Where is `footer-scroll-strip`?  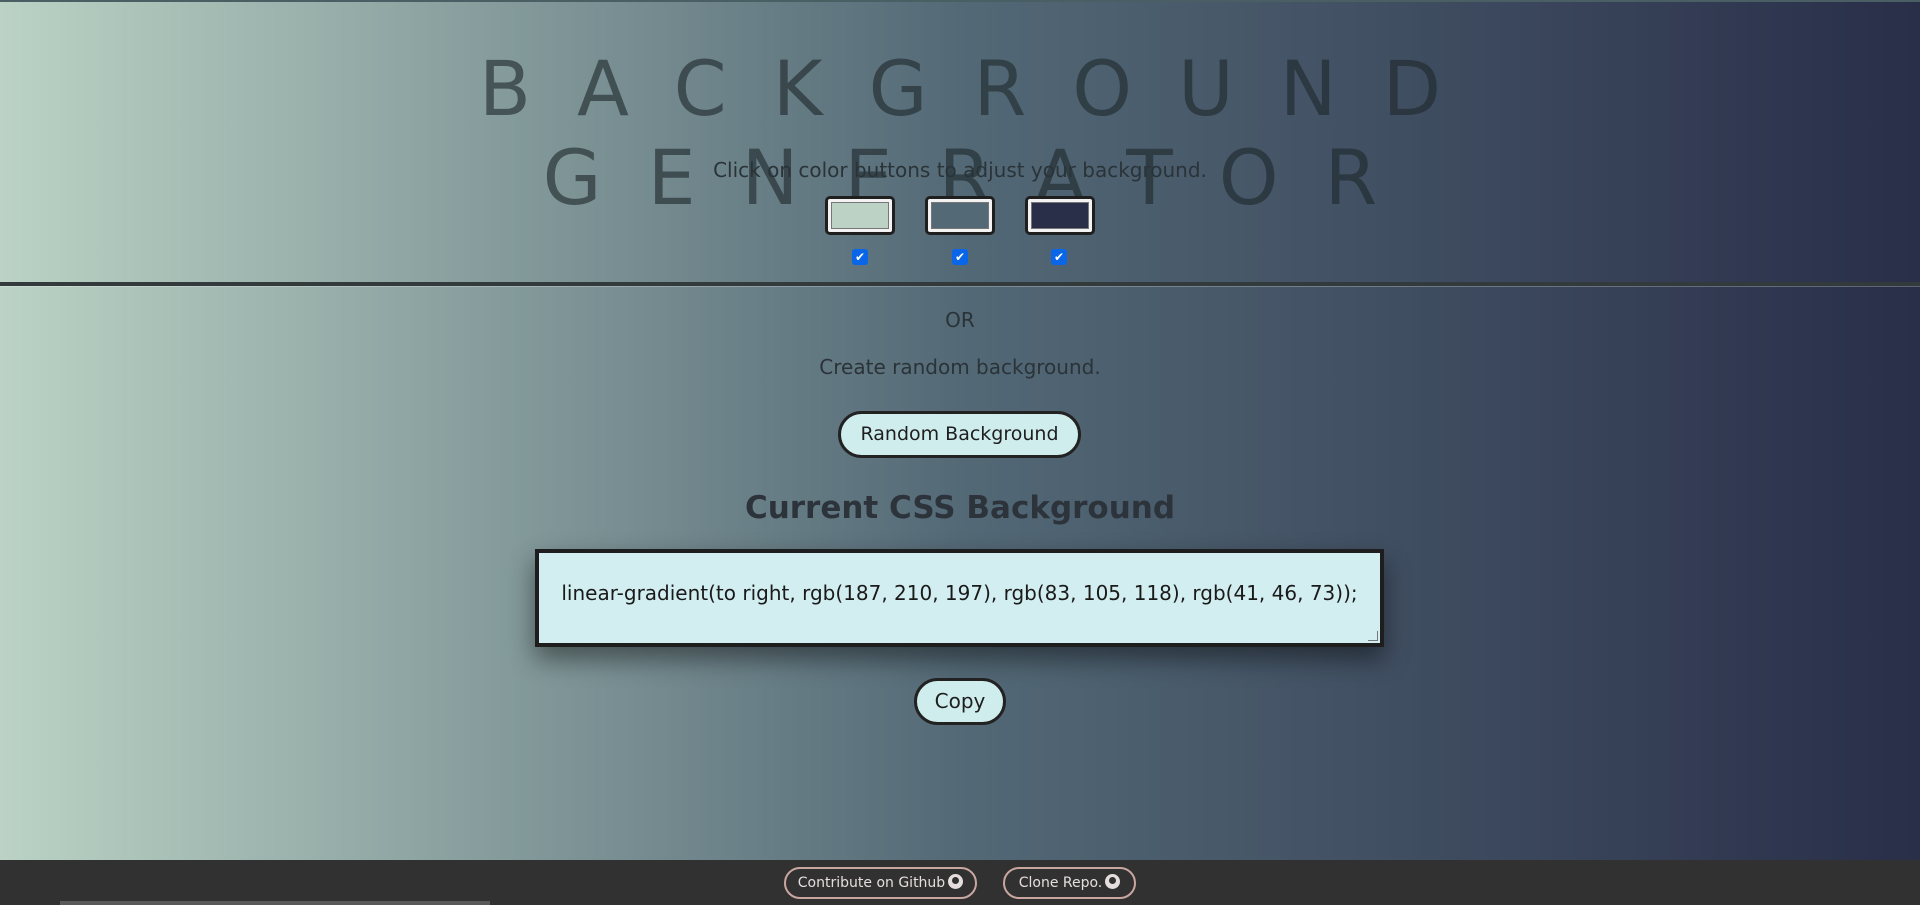
footer-scroll-strip is located at coordinates (275, 903).